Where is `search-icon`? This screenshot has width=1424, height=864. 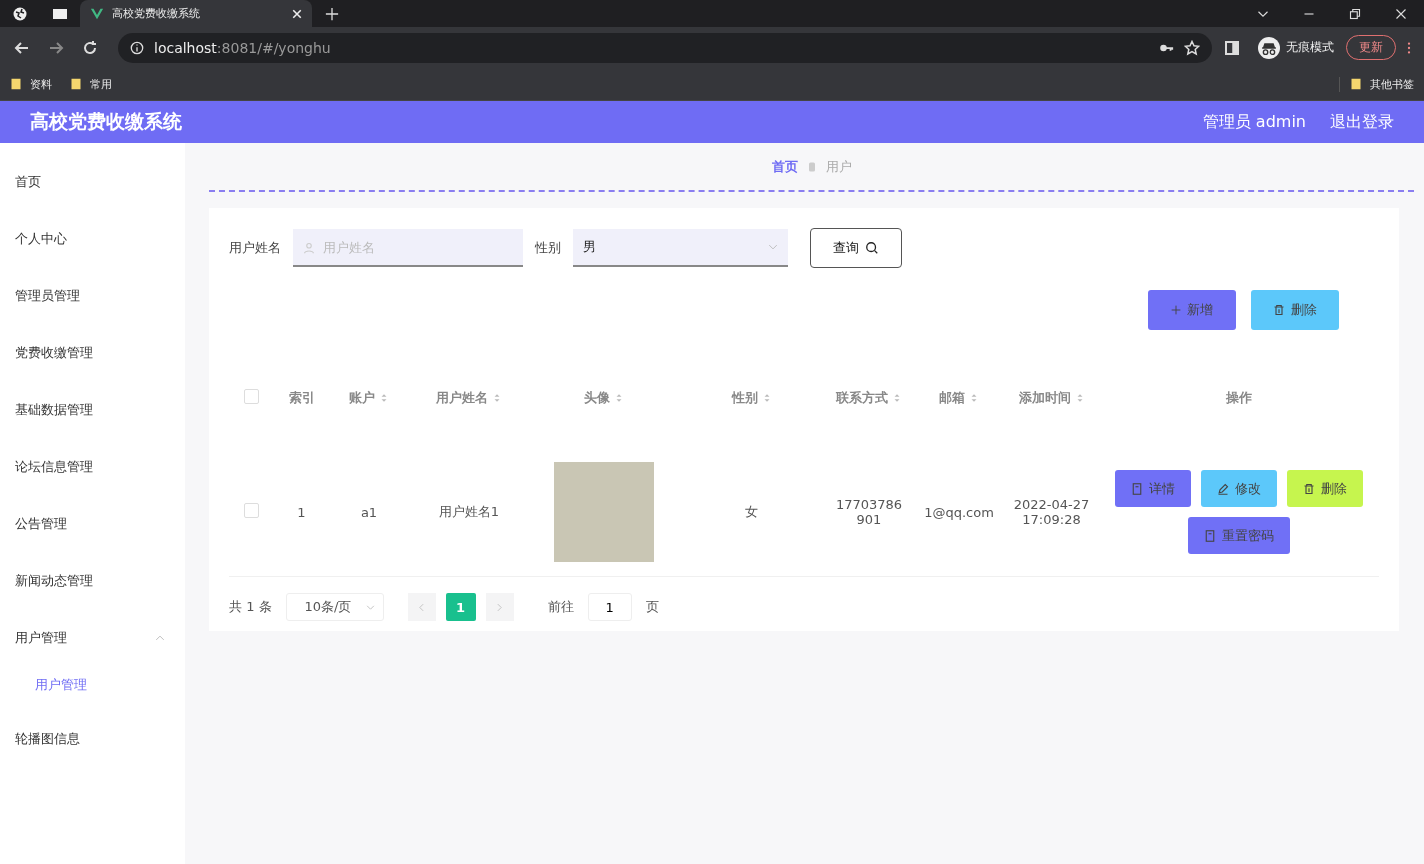
search-icon is located at coordinates (872, 248).